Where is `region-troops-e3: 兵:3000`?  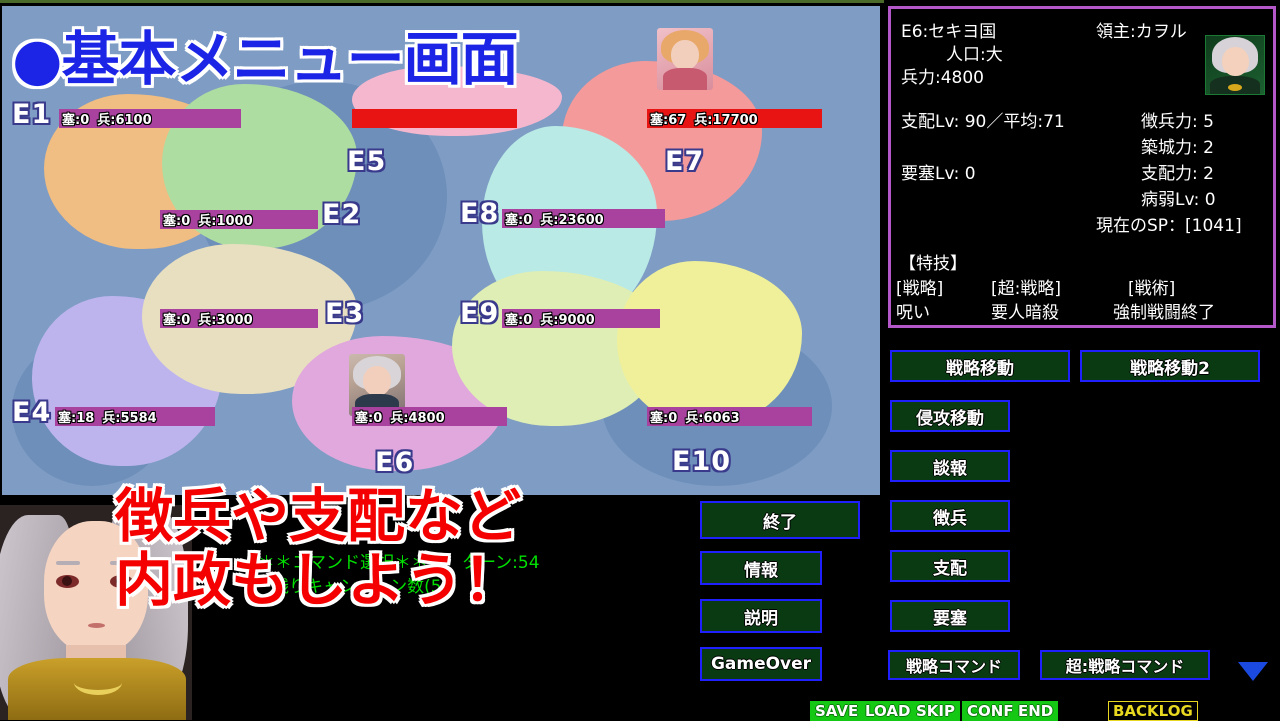
region-troops-e3: 兵:3000 is located at coordinates (225, 320).